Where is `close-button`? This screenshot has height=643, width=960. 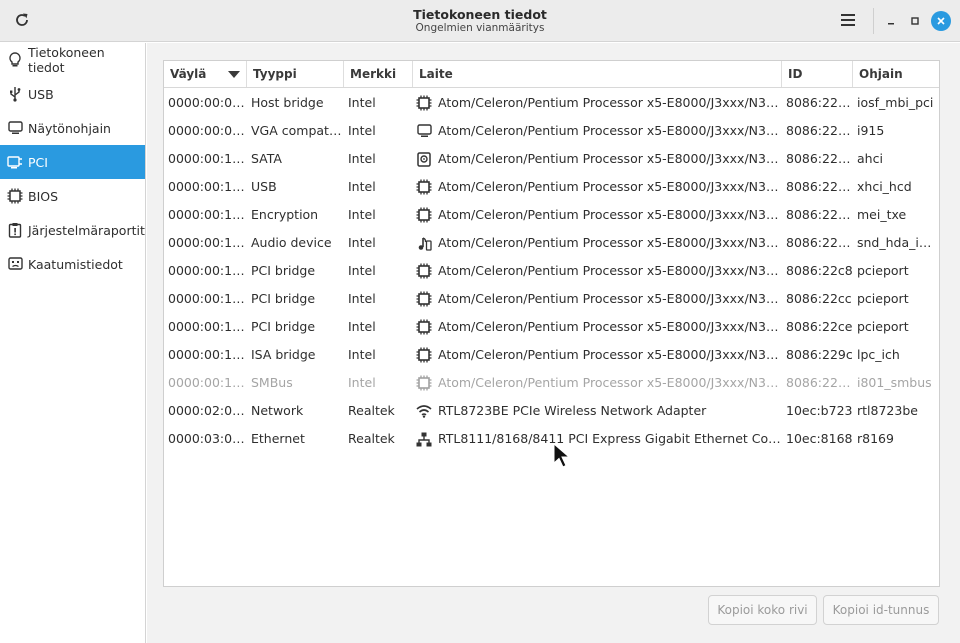
close-button is located at coordinates (941, 21).